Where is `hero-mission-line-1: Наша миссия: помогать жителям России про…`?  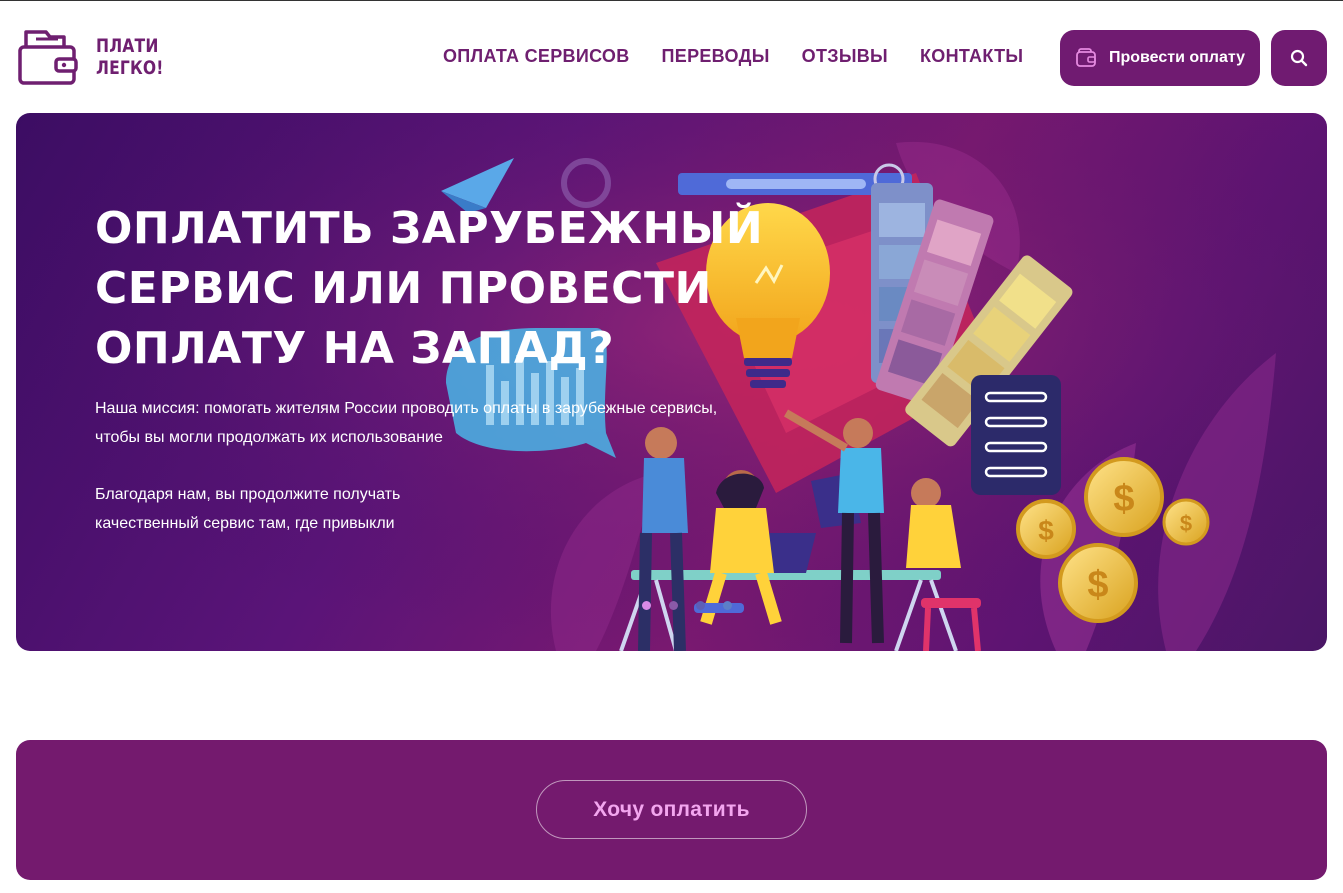 hero-mission-line-1: Наша миссия: помогать жителям России про… is located at coordinates (406, 408).